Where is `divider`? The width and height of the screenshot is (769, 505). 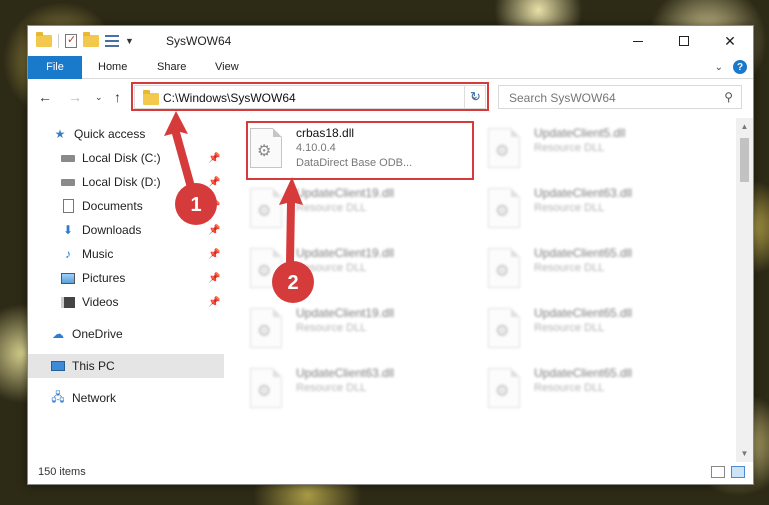
divider is located at coordinates (58, 41).